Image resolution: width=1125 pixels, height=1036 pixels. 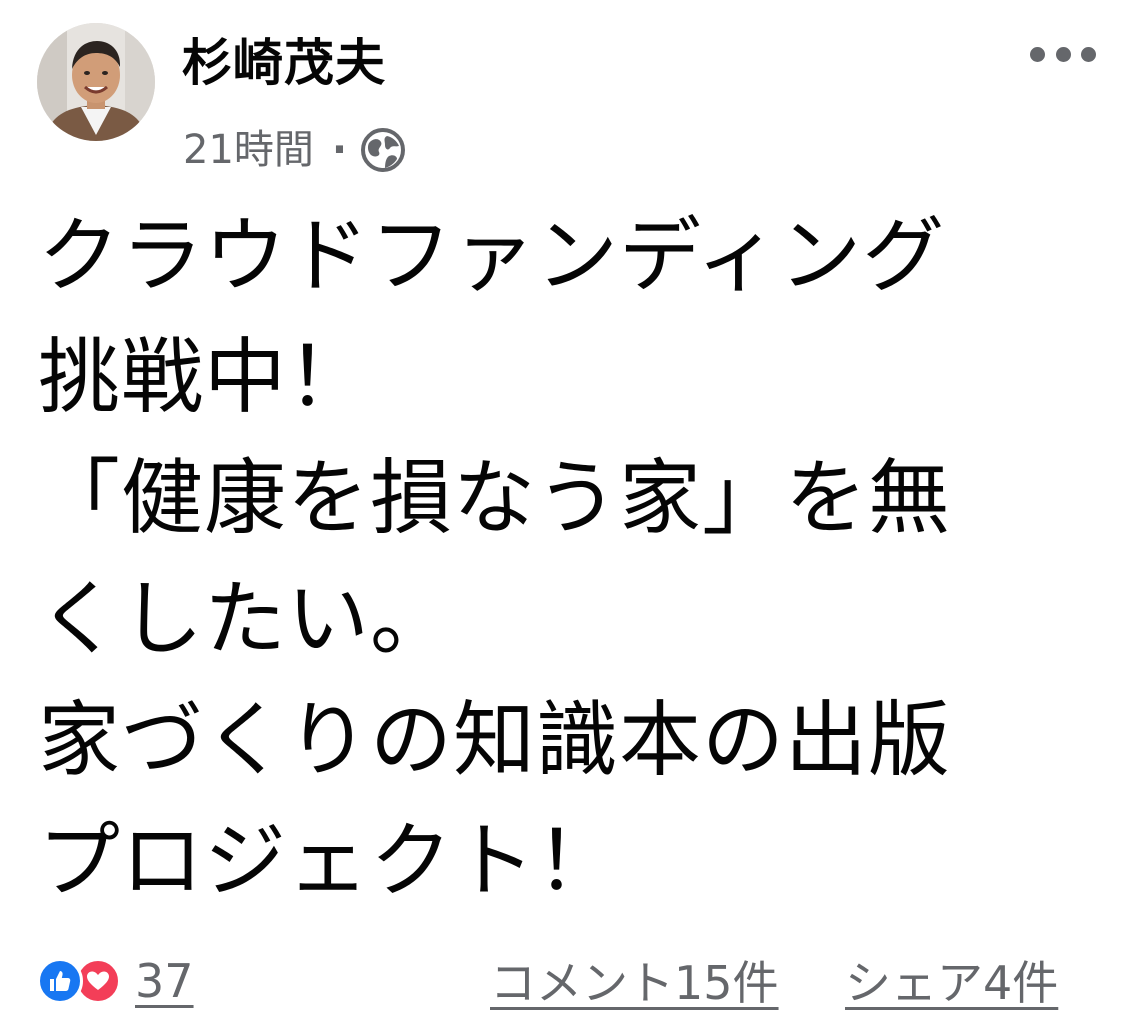 What do you see at coordinates (634, 983) in the screenshot?
I see `comments-count-link: コメント15件` at bounding box center [634, 983].